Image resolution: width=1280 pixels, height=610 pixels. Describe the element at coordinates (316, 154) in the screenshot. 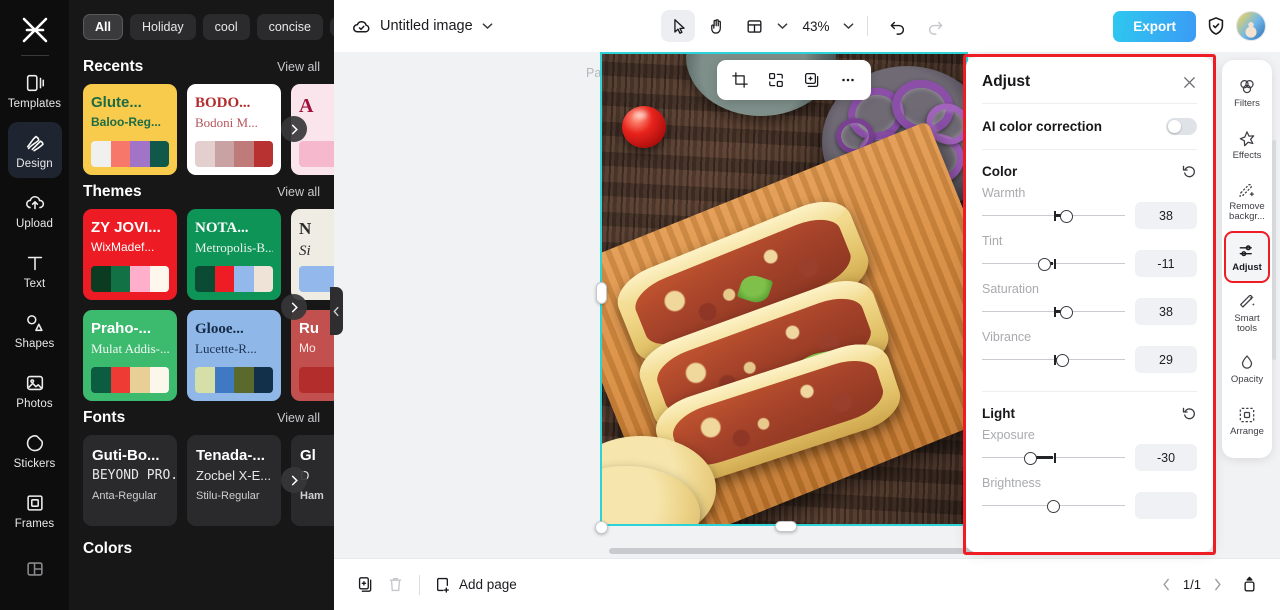

I see `color-swatches` at that location.